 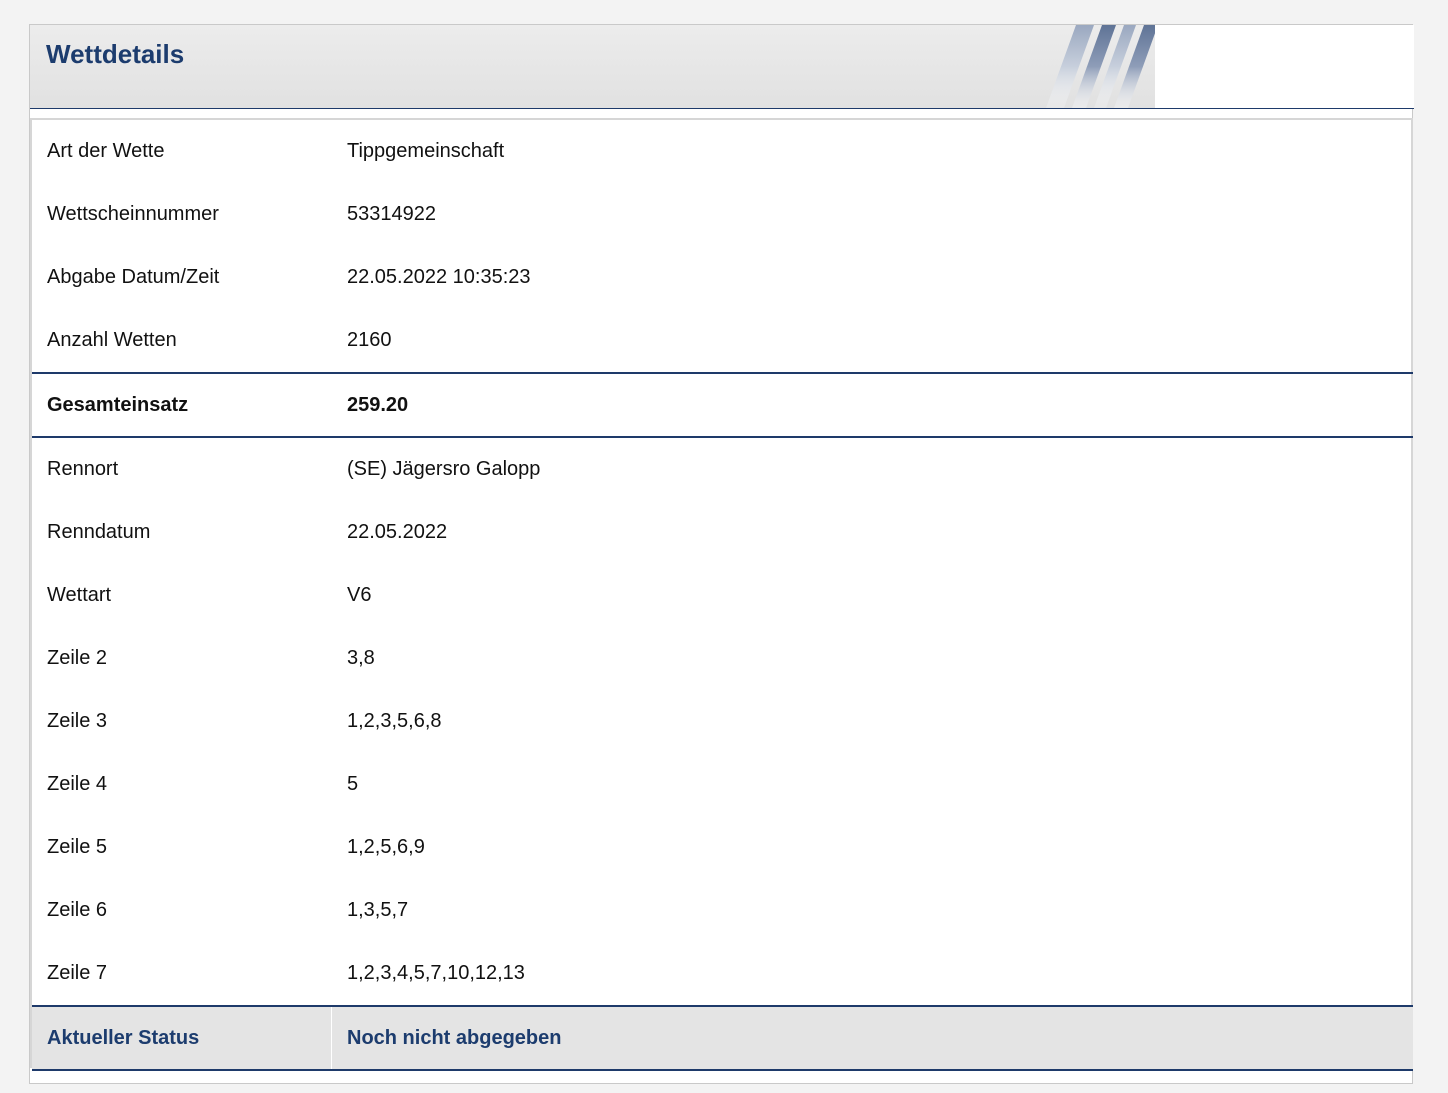 I want to click on panel-header: Wettdetails, so click(x=722, y=67).